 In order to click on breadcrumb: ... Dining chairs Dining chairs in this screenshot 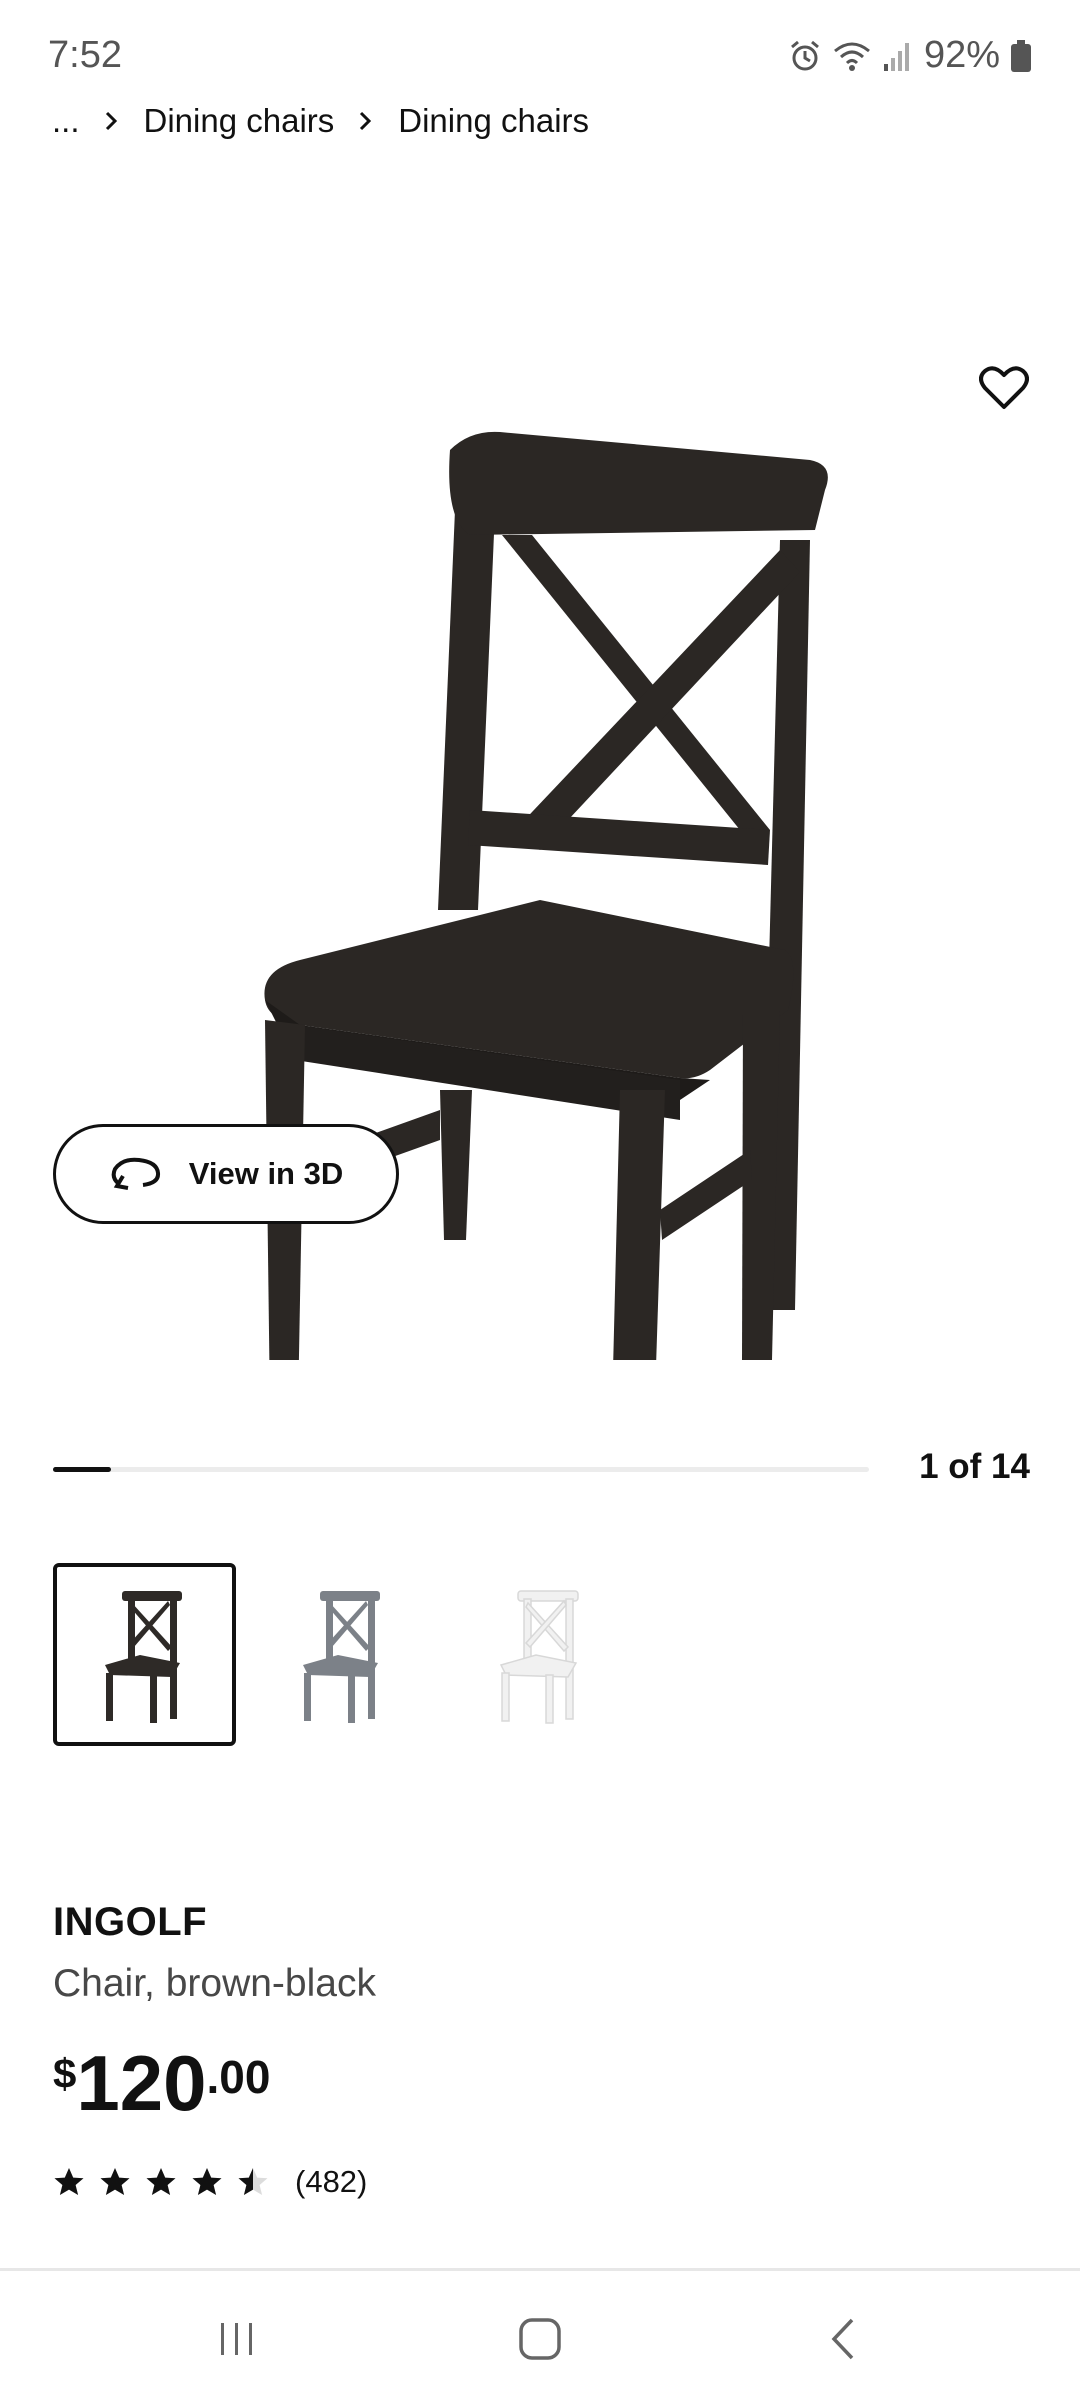, I will do `click(320, 121)`.